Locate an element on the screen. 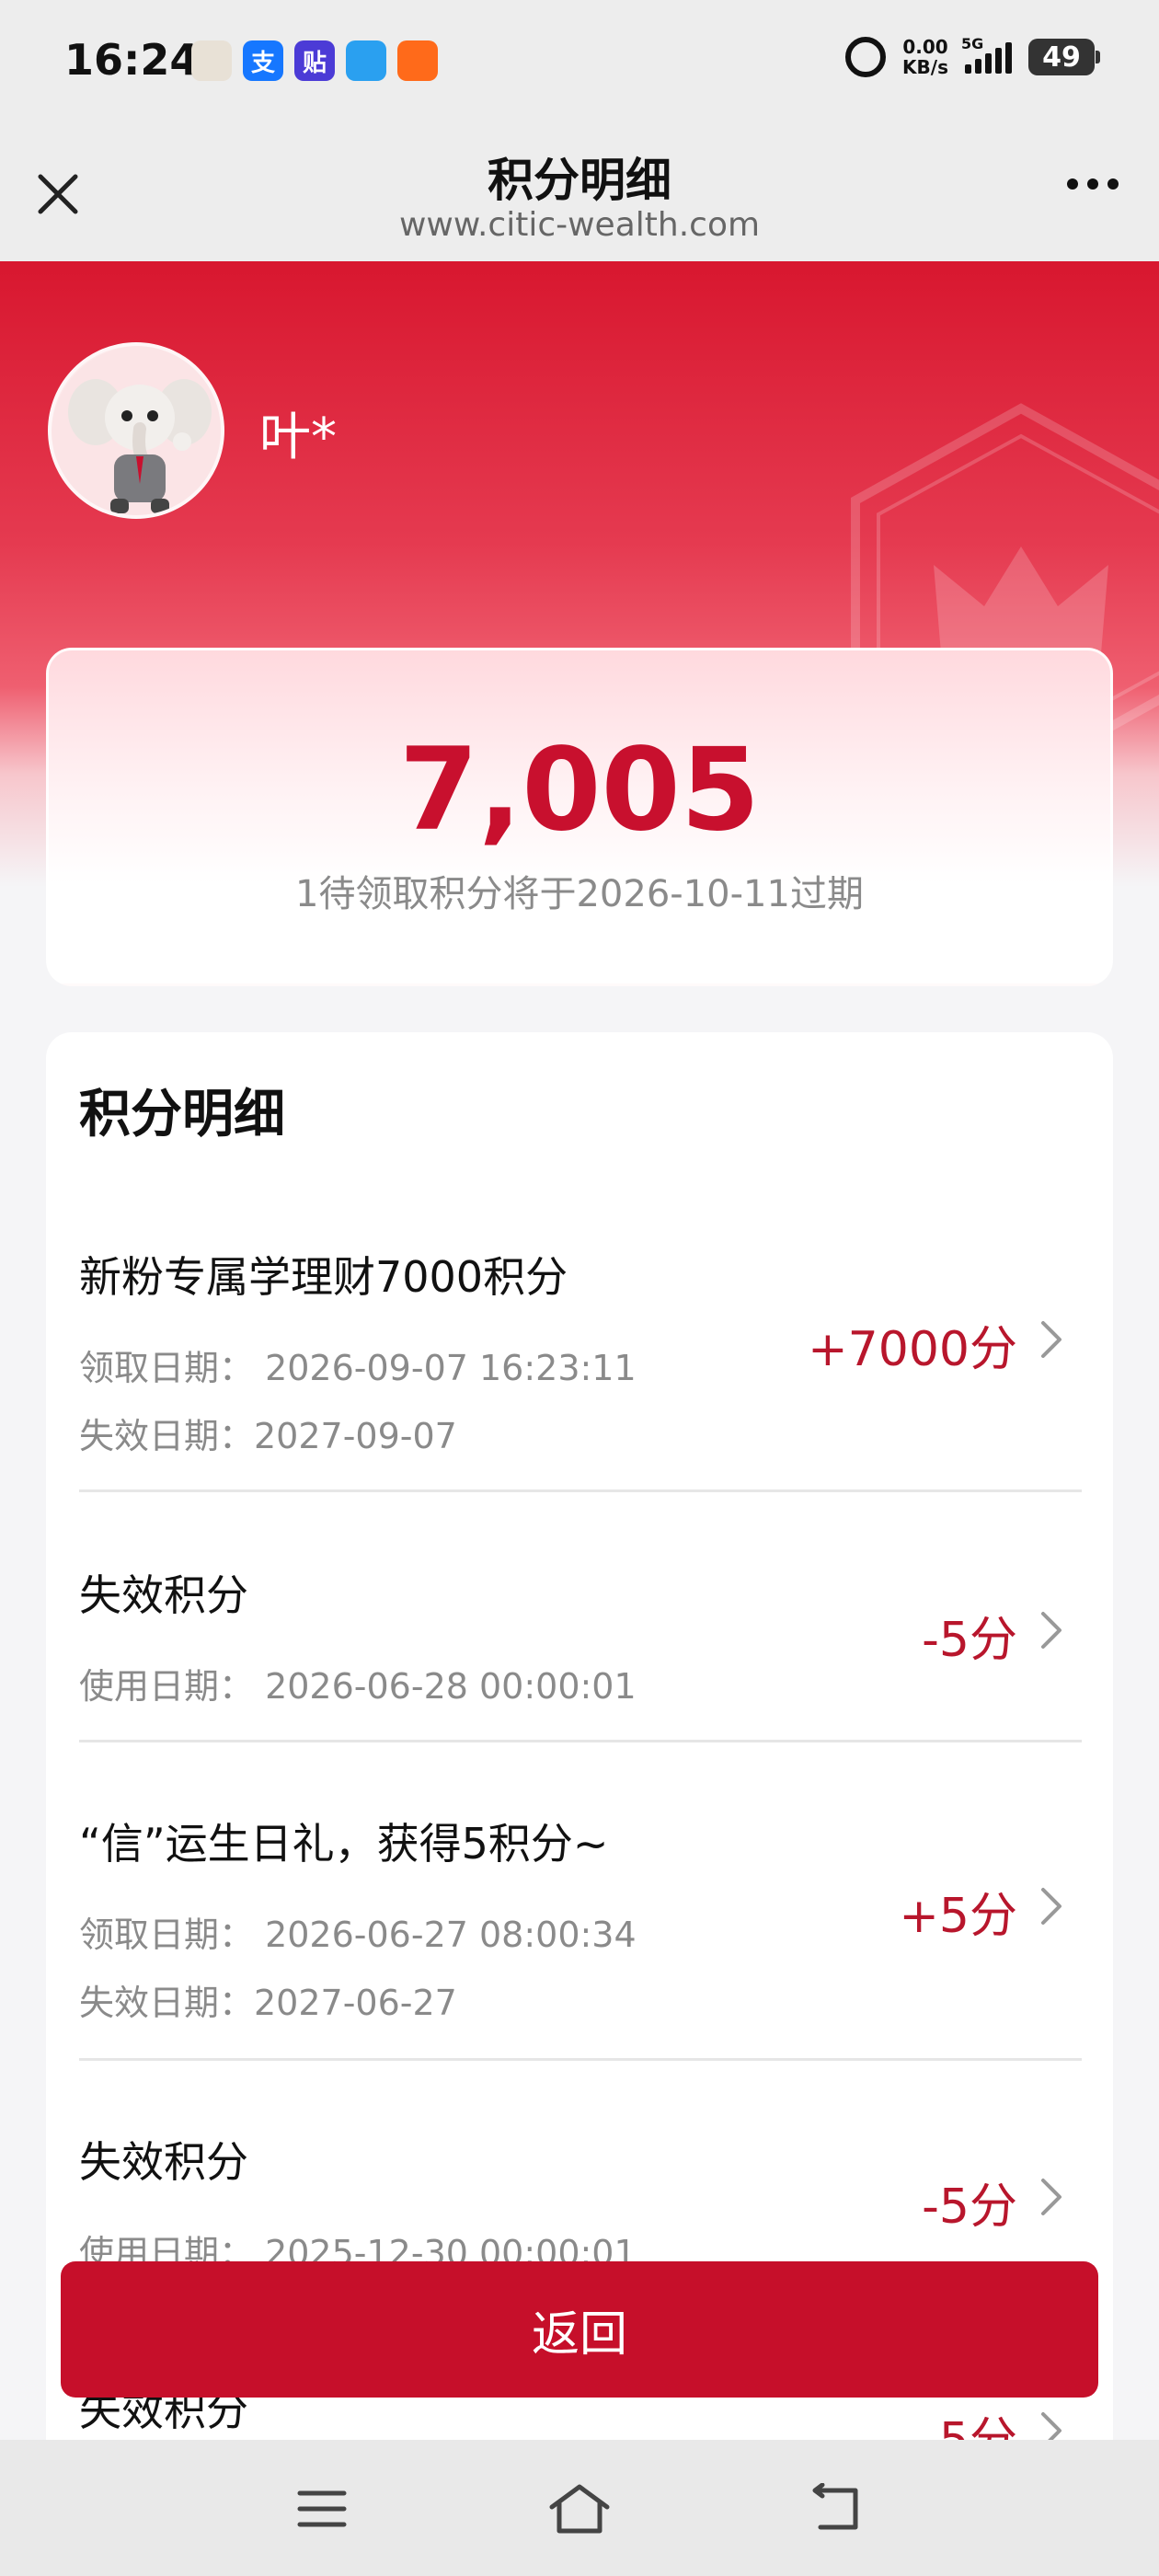 The image size is (1159, 2576). status-time: 16:24 is located at coordinates (132, 60).